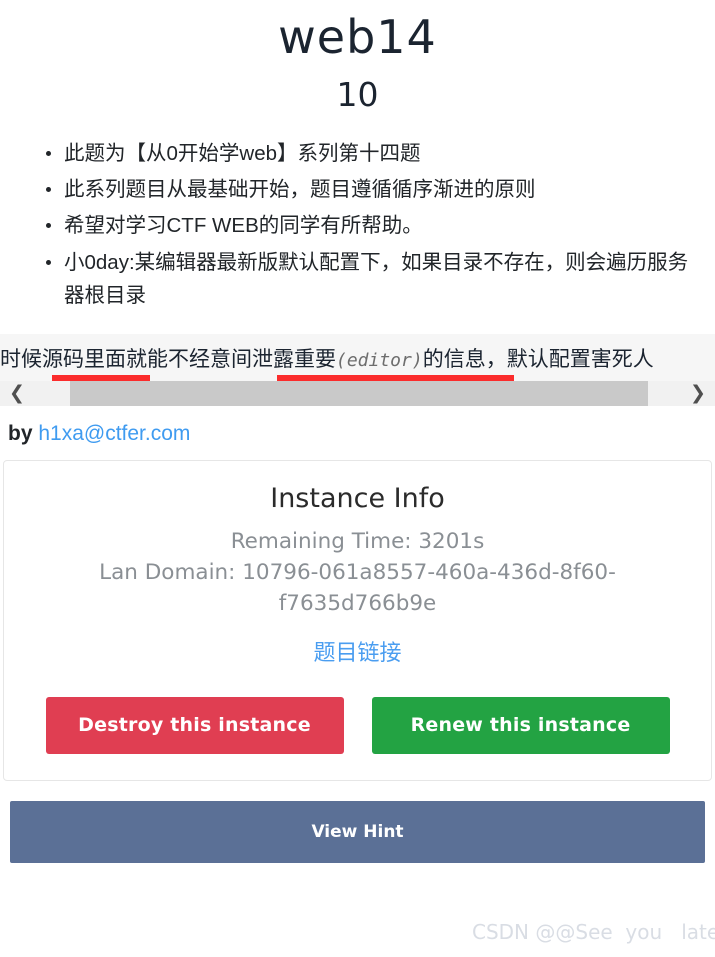 Image resolution: width=715 pixels, height=957 pixels. Describe the element at coordinates (698, 393) in the screenshot. I see `scroll-right-arrow-icon: ❯` at that location.